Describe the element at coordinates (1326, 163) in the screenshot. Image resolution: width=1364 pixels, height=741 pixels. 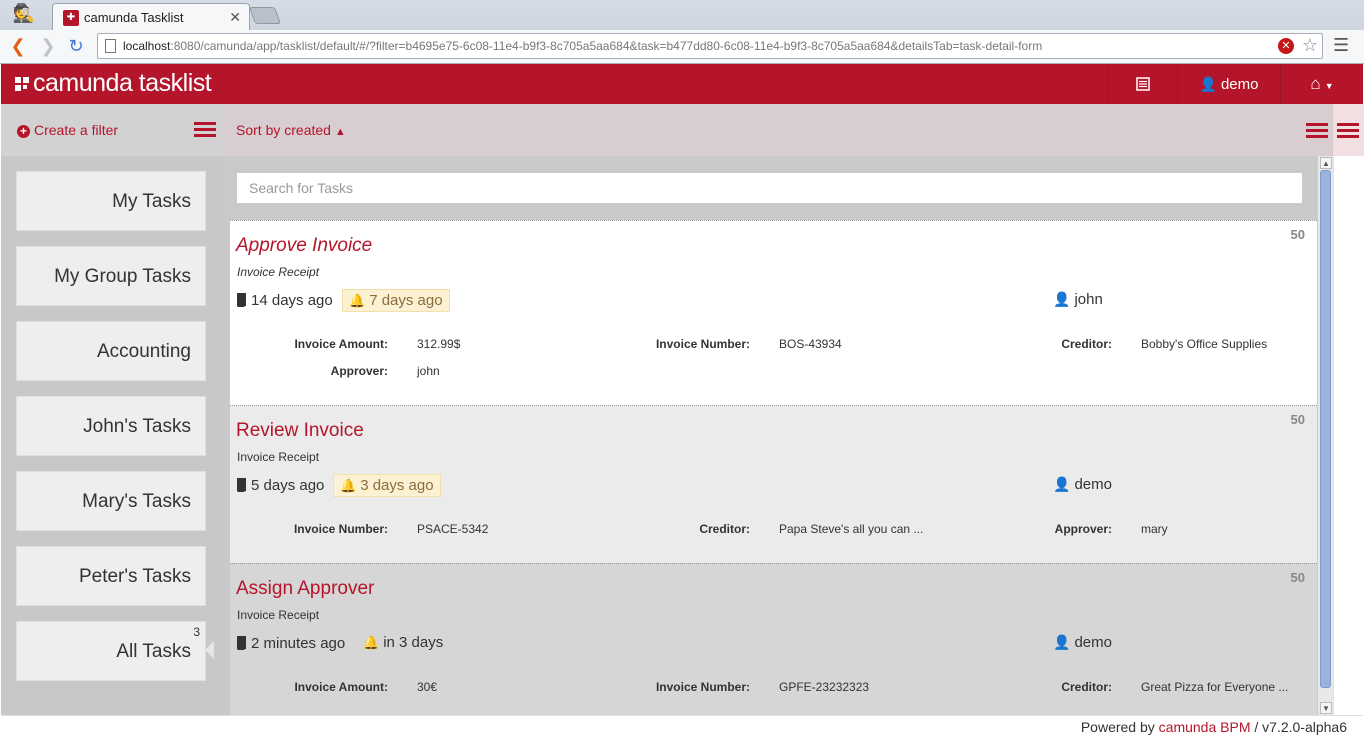
I see `scroll-up-icon: ▲` at that location.